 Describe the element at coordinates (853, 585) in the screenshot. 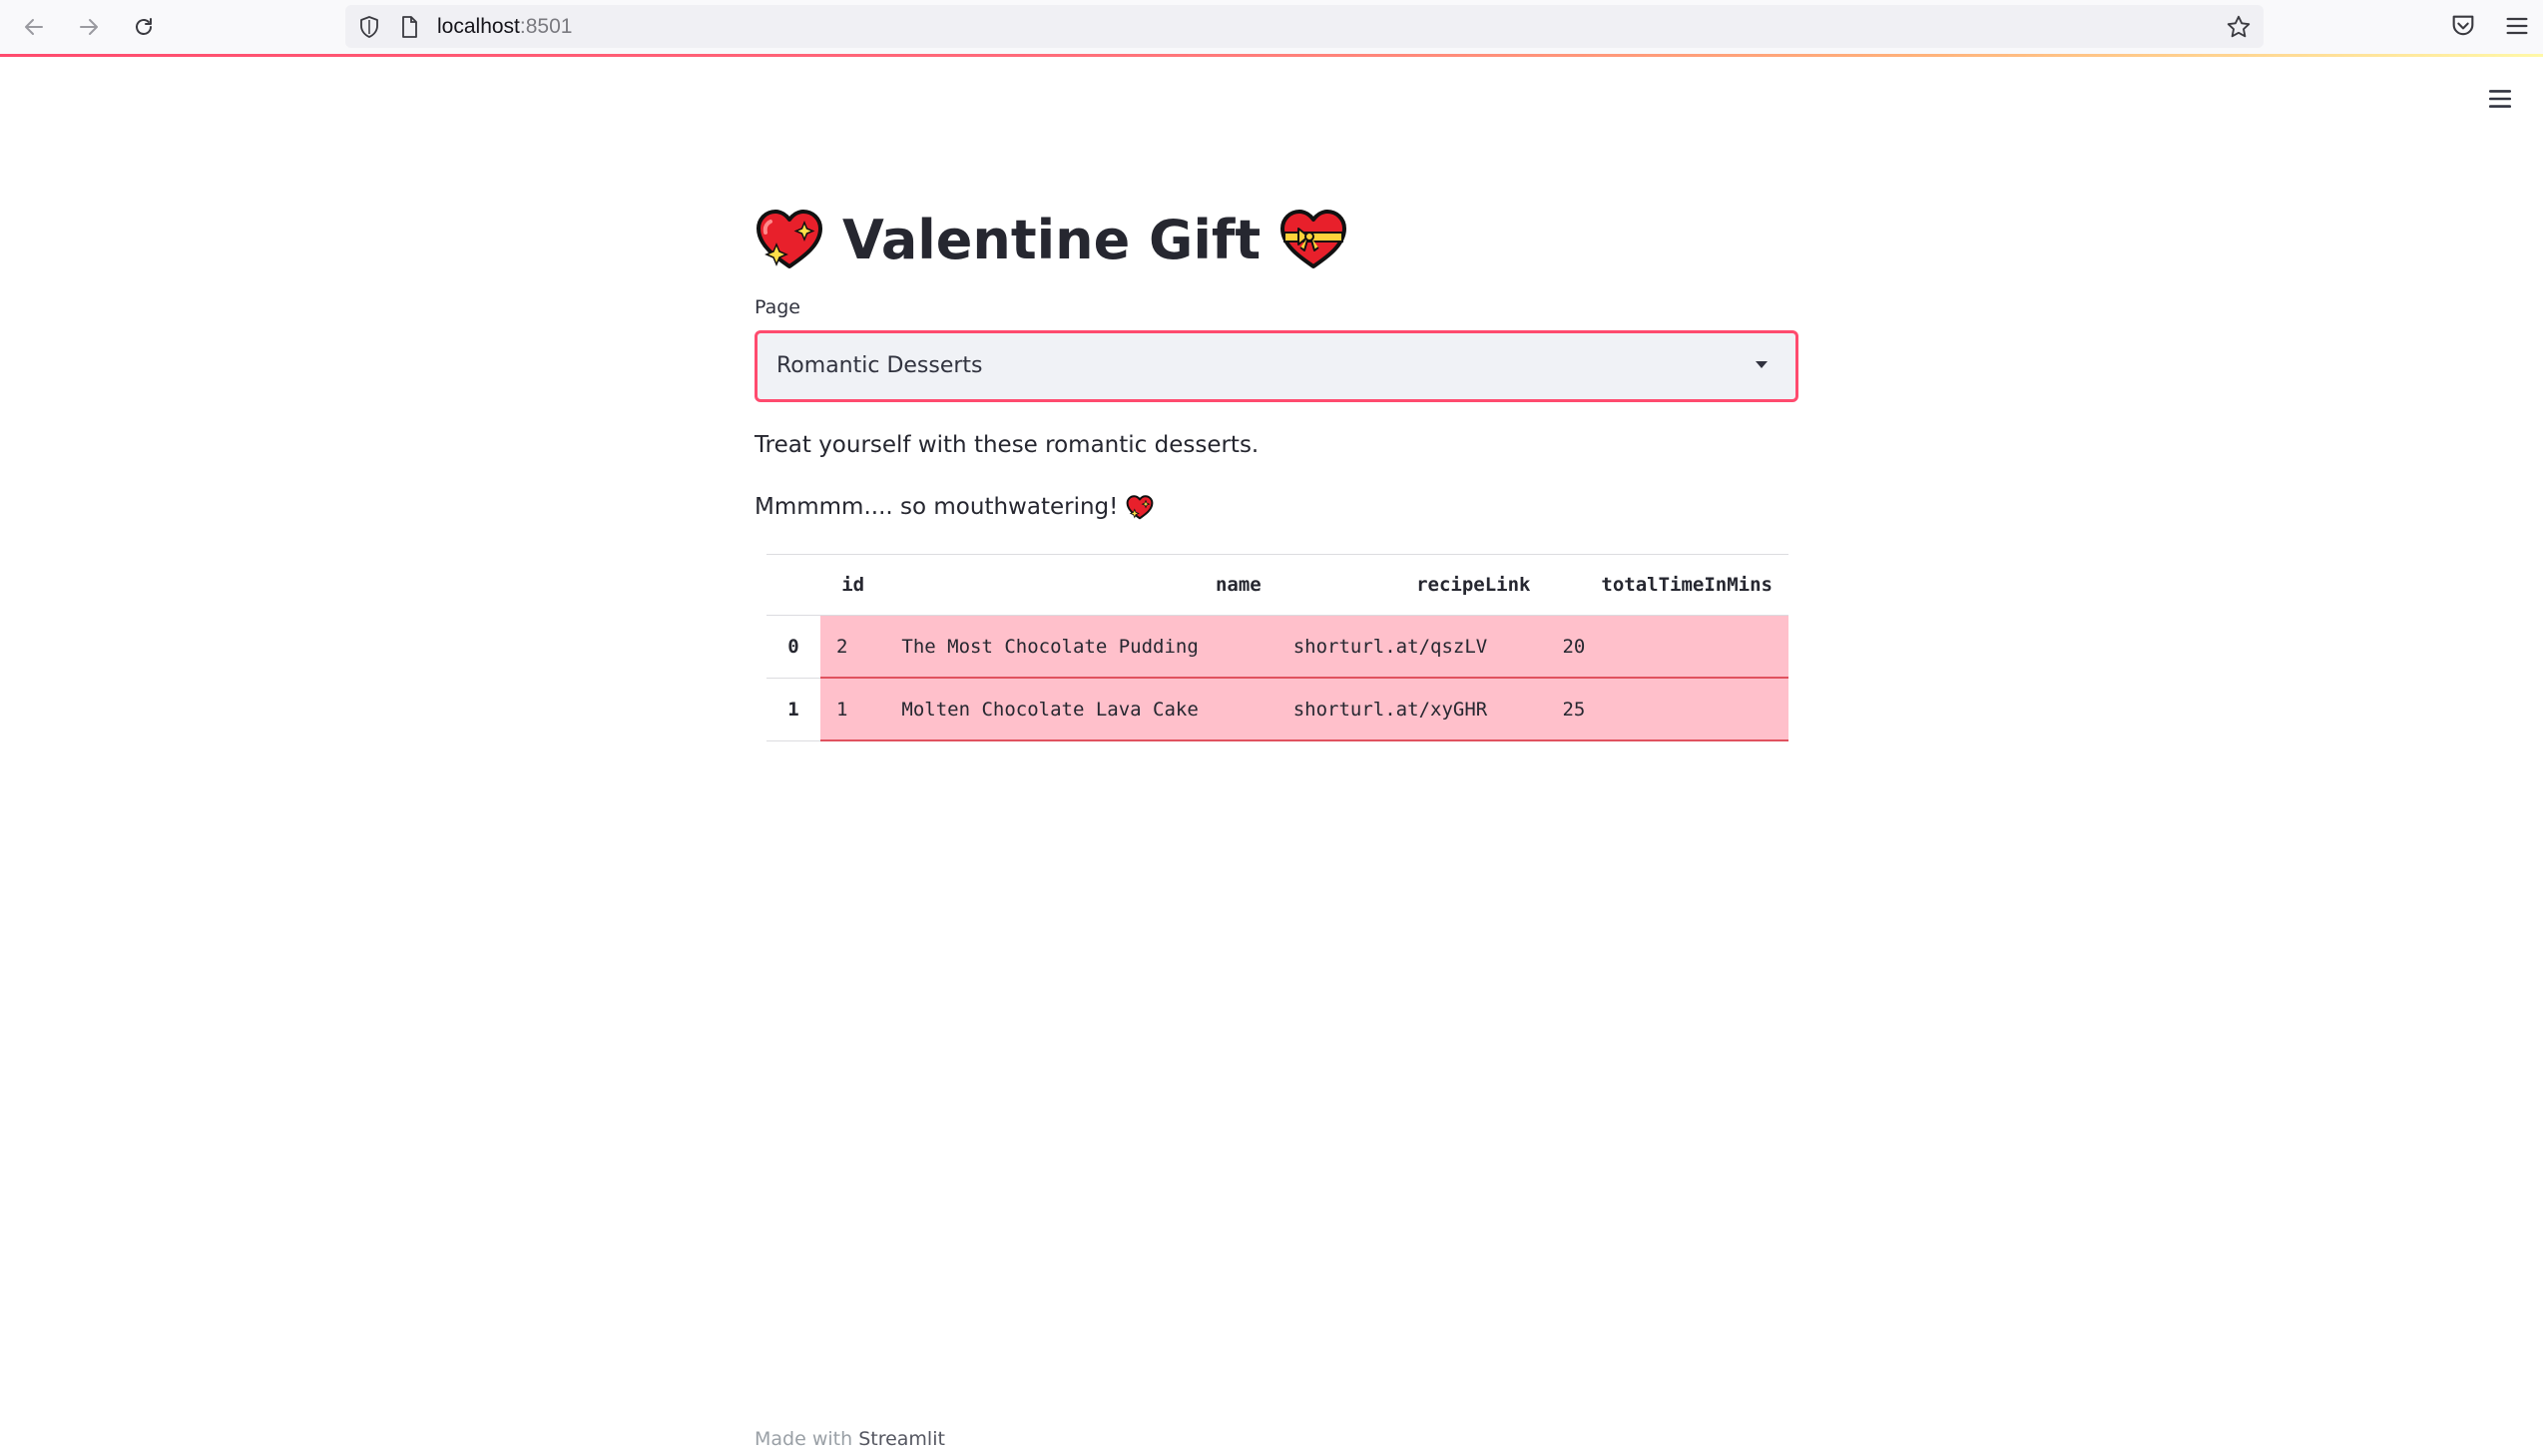

I see `column-header-id: id` at that location.